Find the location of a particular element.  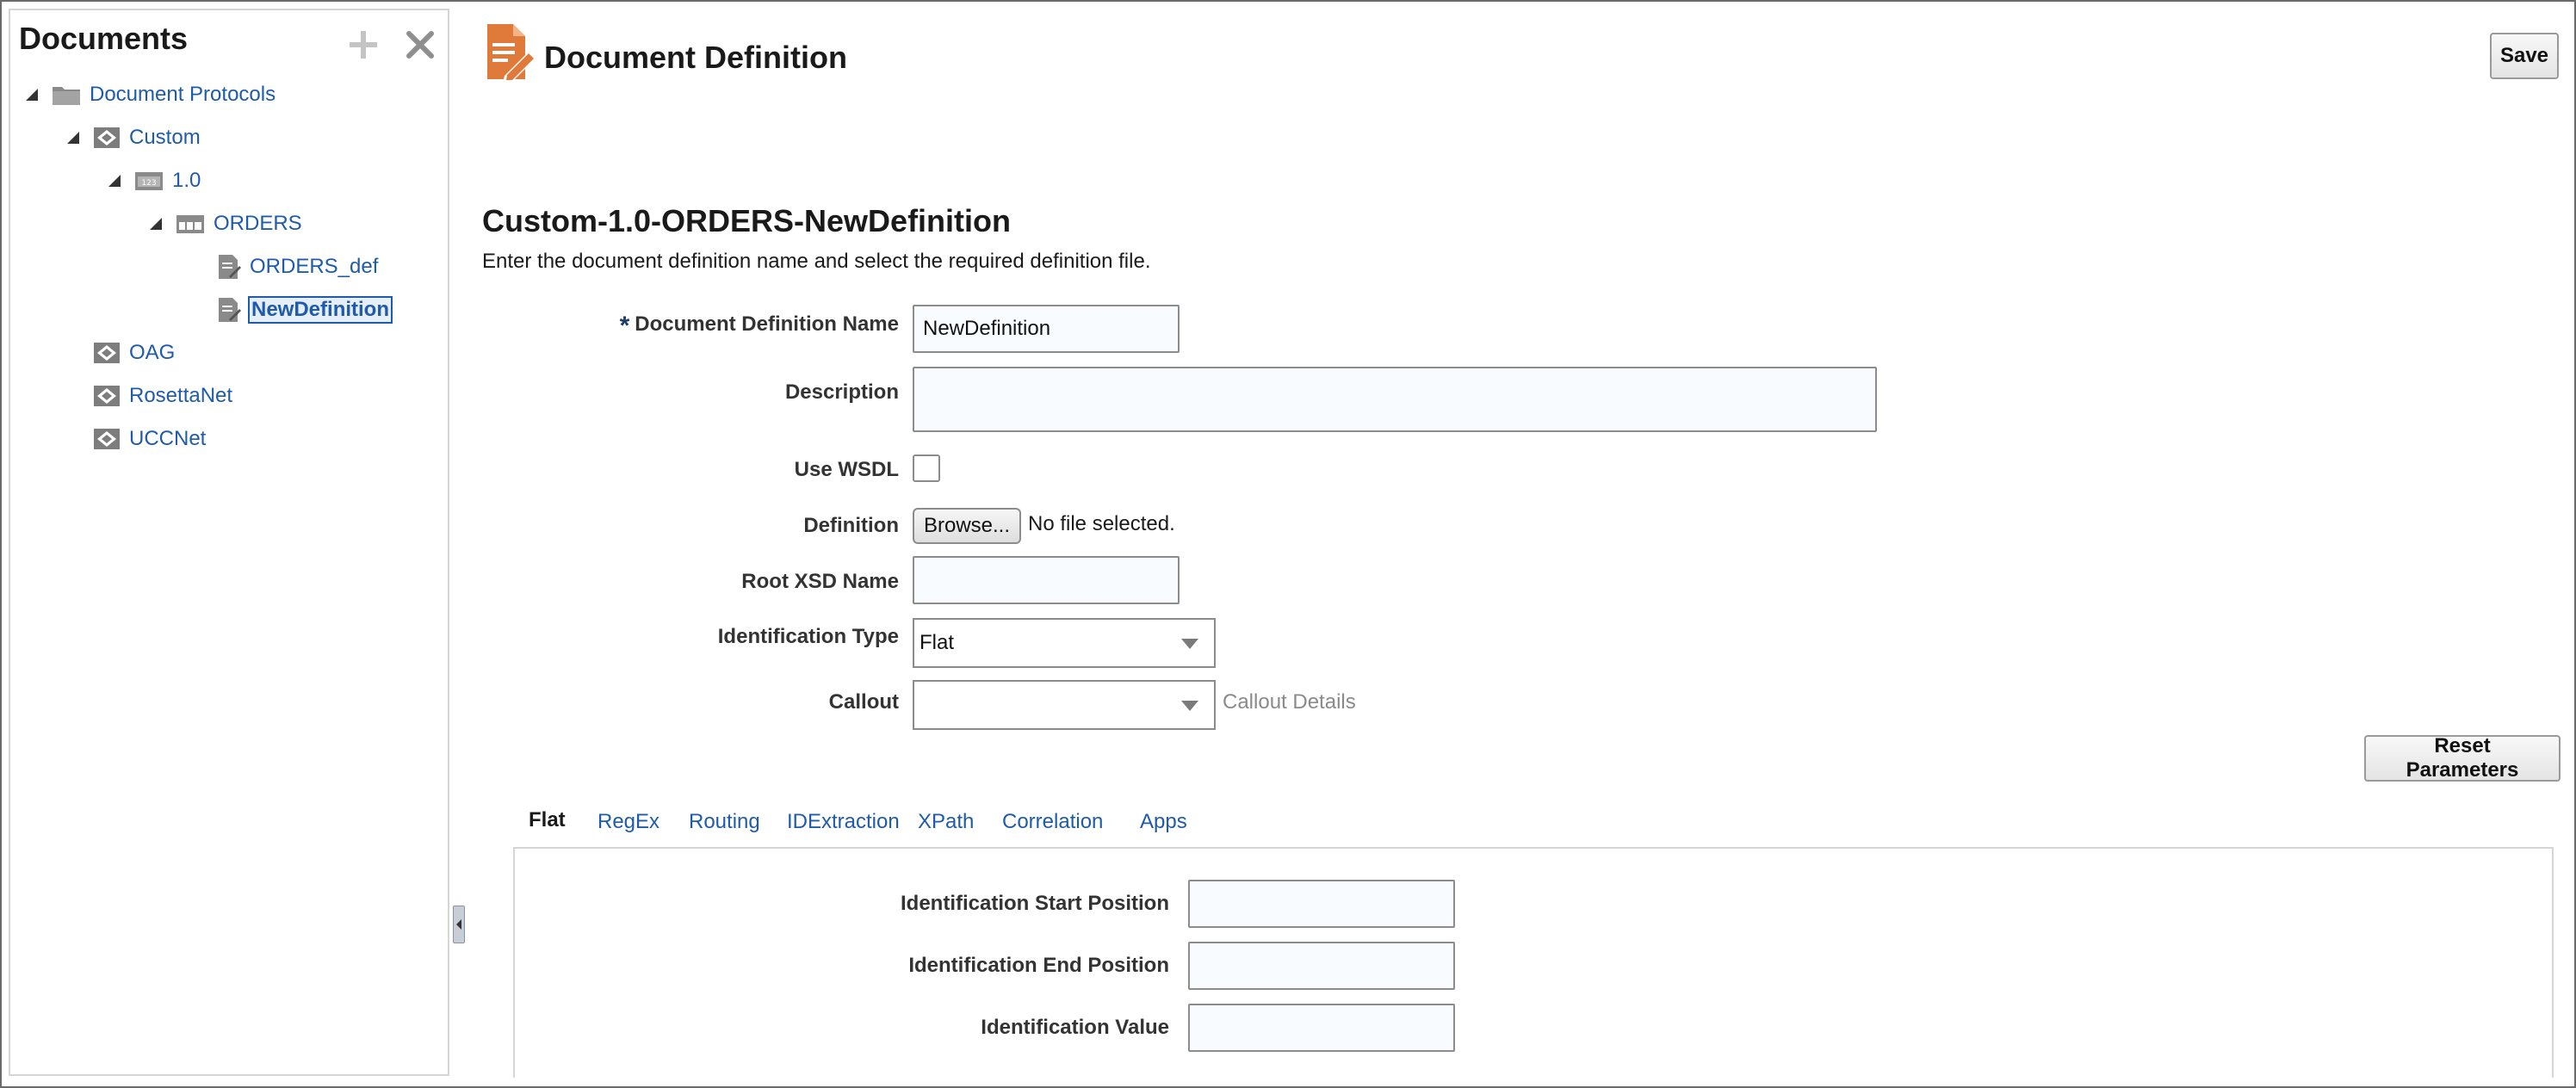

reset-parameters-button: Reset Parameters is located at coordinates (2462, 758).